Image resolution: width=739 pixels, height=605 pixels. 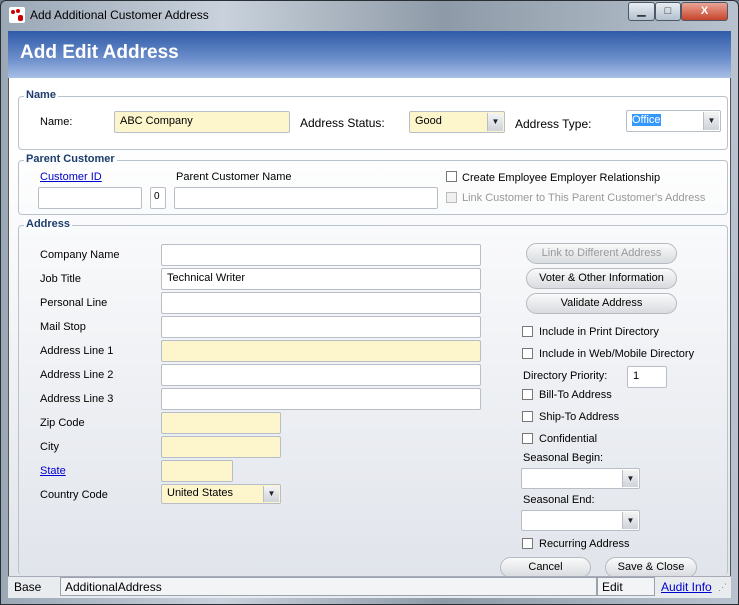 What do you see at coordinates (119, 15) in the screenshot?
I see `window-title: Add Additional Customer Address` at bounding box center [119, 15].